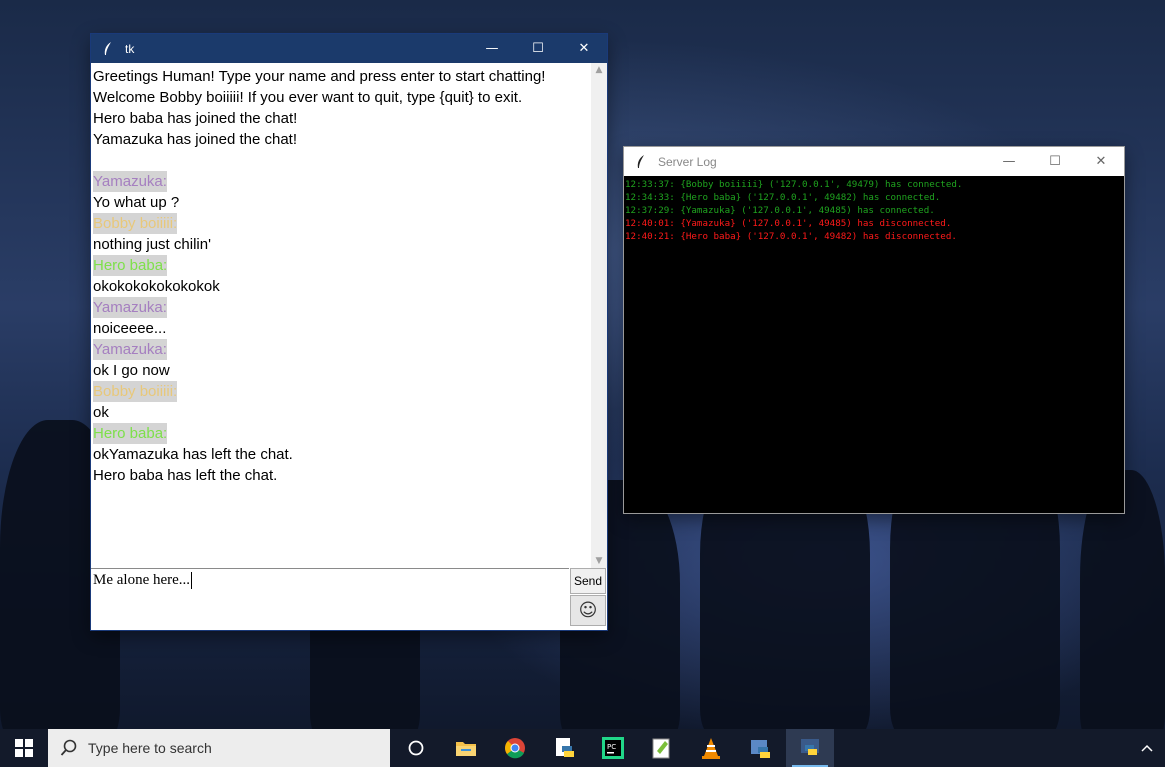 The image size is (1165, 767). I want to click on task-view-button, so click(416, 748).